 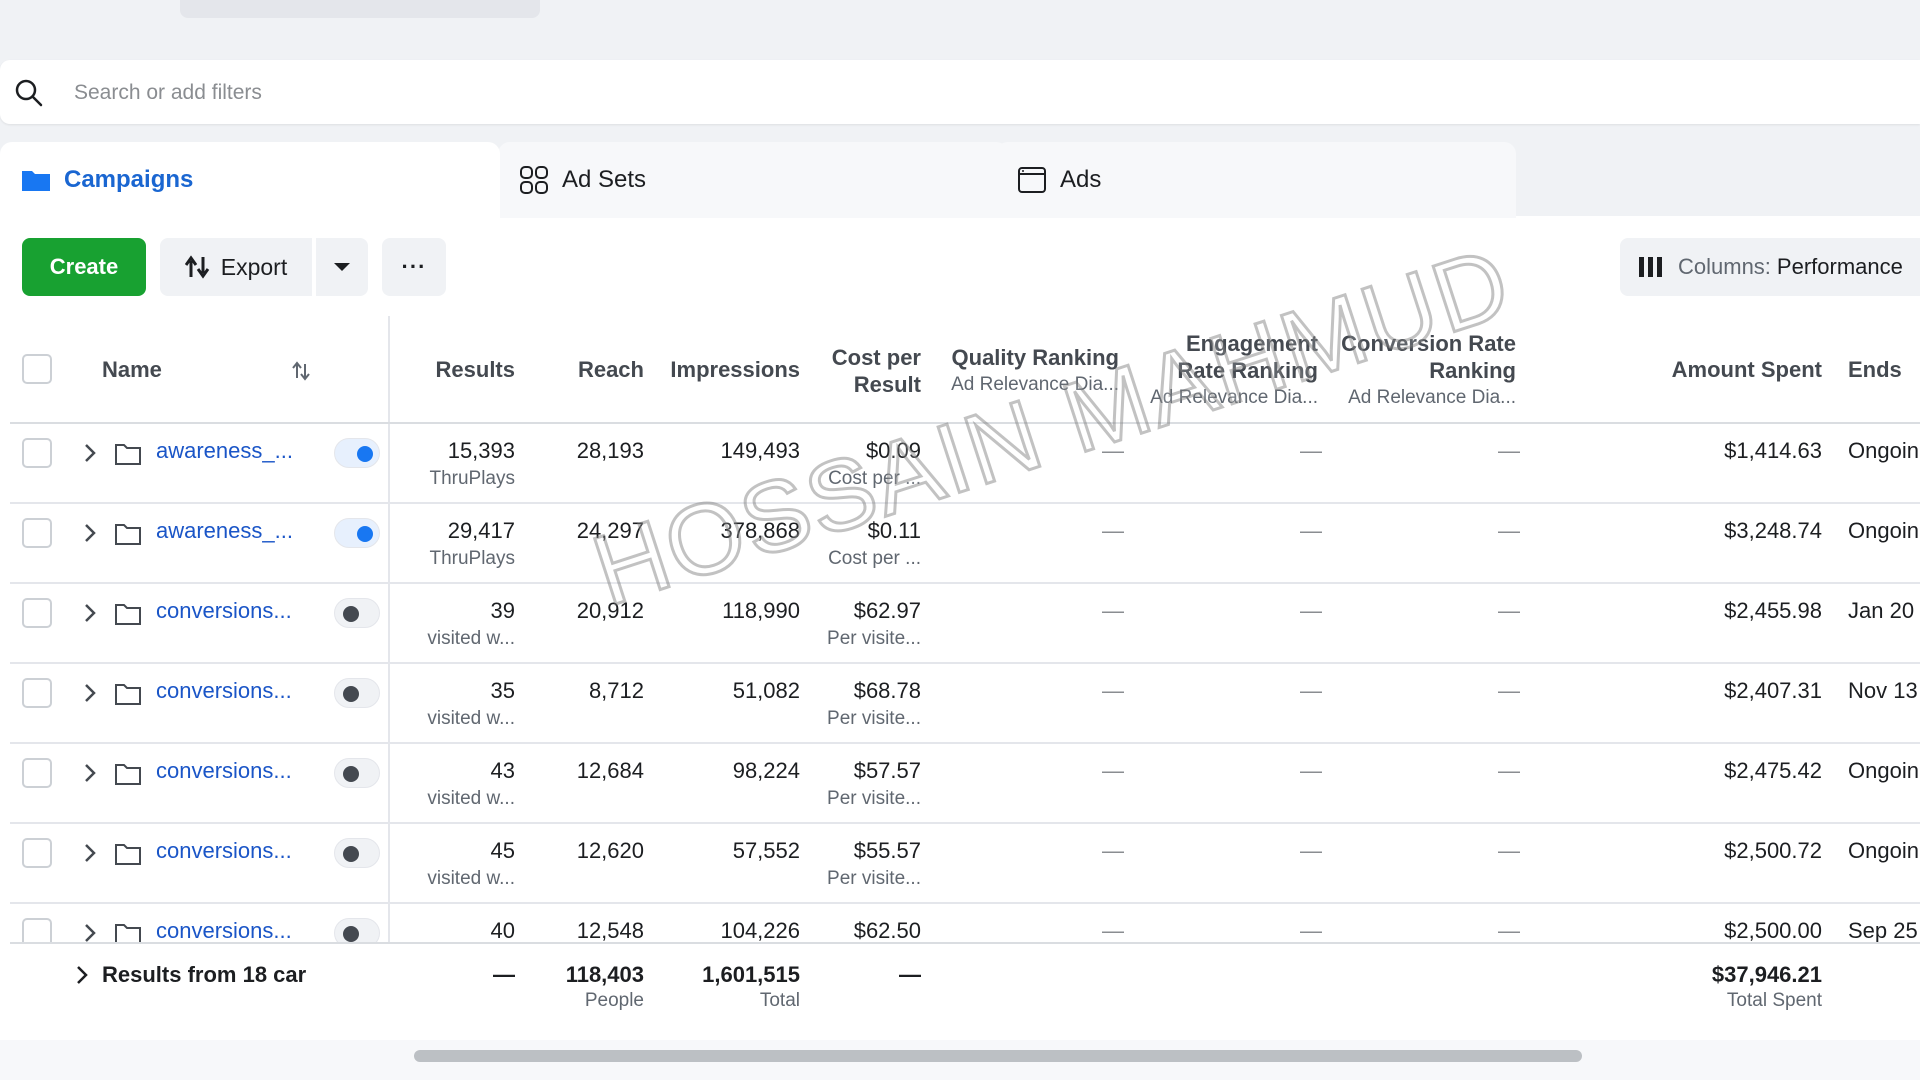 What do you see at coordinates (1472, 370) in the screenshot?
I see `conversion-header-line2: Ranking` at bounding box center [1472, 370].